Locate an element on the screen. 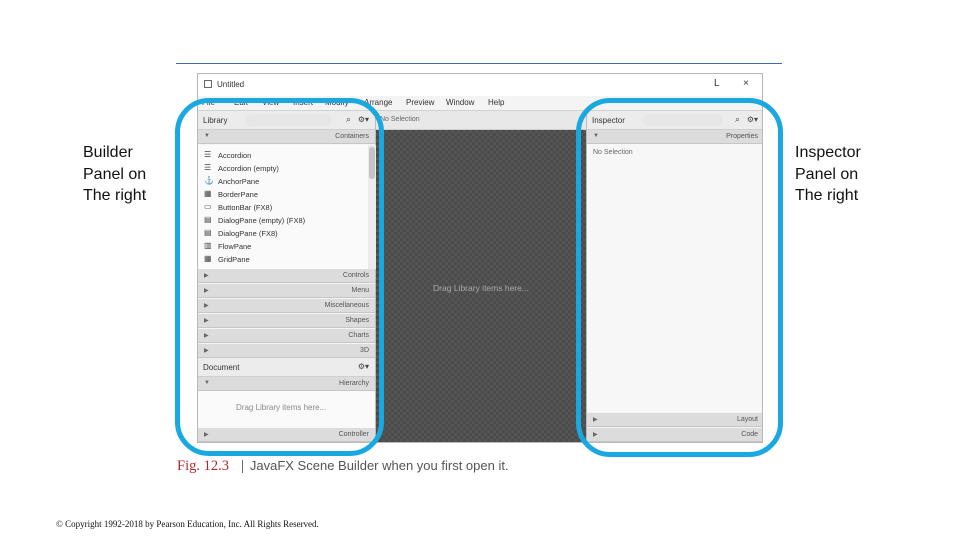  library-item: ▭ ButtonBar (FX8) is located at coordinates (282, 207).